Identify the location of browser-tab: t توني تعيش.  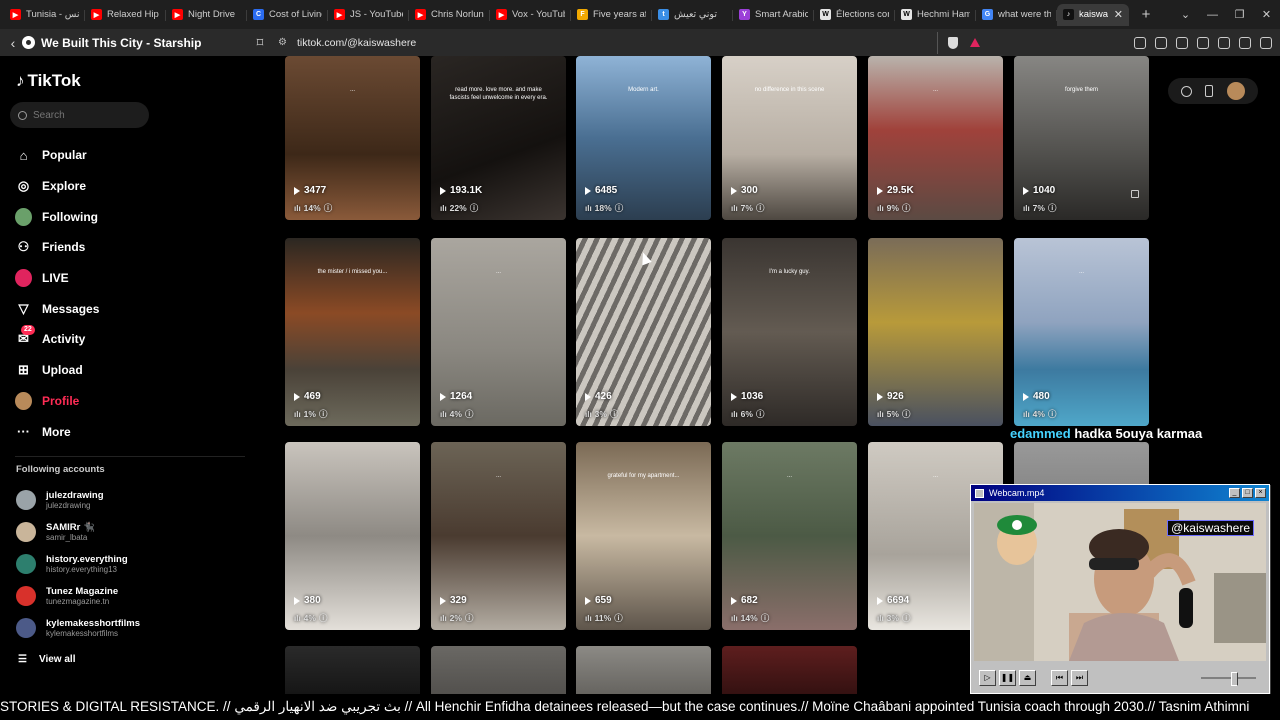
(692, 15).